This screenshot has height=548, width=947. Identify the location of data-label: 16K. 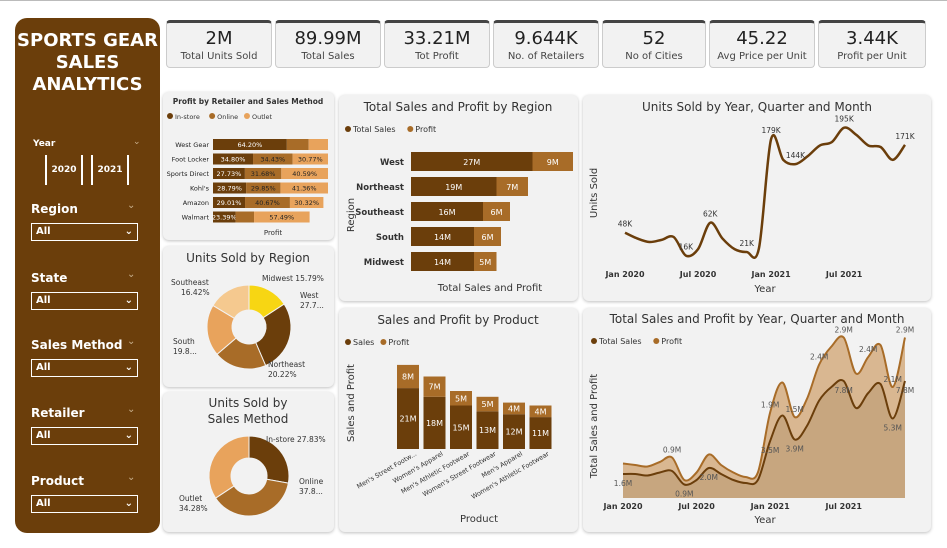
(687, 247).